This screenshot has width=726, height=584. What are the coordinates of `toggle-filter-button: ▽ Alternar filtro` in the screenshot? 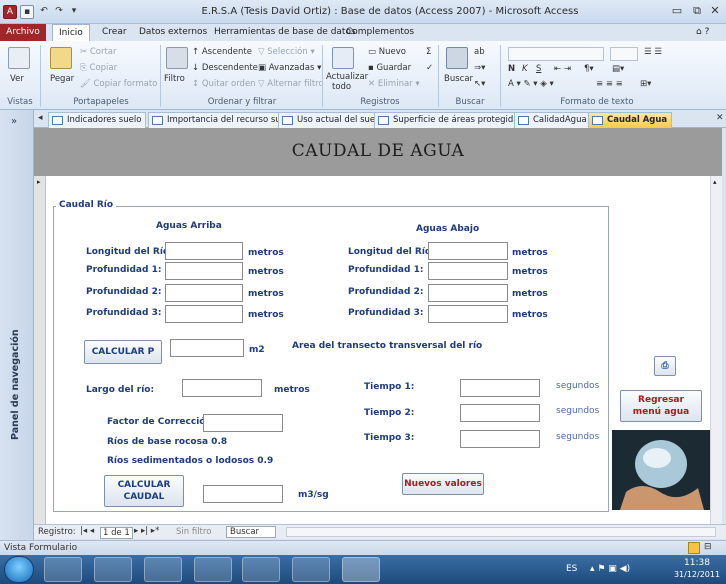 It's located at (291, 84).